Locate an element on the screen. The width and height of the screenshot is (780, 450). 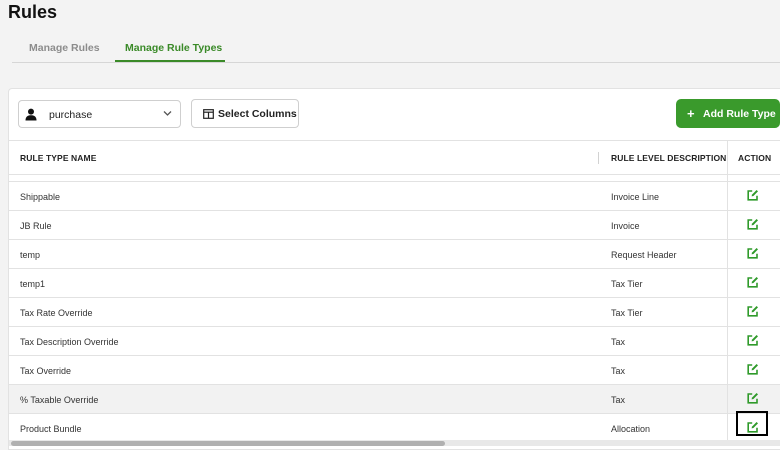
rule-type-name-cell: temp is located at coordinates (30, 255).